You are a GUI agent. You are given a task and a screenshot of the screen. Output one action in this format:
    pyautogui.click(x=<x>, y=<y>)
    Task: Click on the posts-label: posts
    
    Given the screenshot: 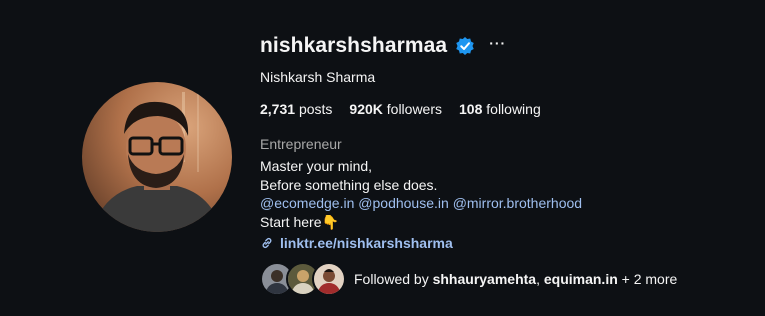 What is the action you would take?
    pyautogui.click(x=315, y=109)
    